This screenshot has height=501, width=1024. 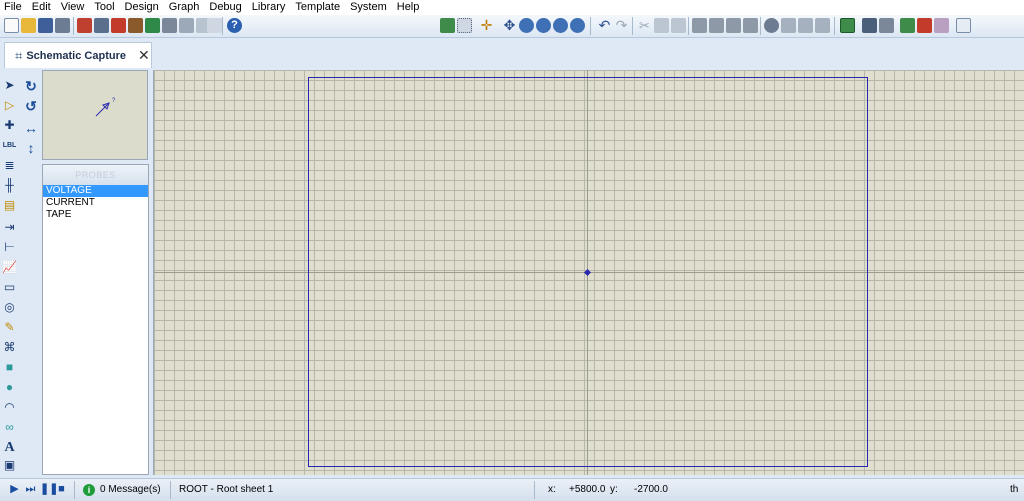 What do you see at coordinates (1014, 490) in the screenshot?
I see `units-indicator: th` at bounding box center [1014, 490].